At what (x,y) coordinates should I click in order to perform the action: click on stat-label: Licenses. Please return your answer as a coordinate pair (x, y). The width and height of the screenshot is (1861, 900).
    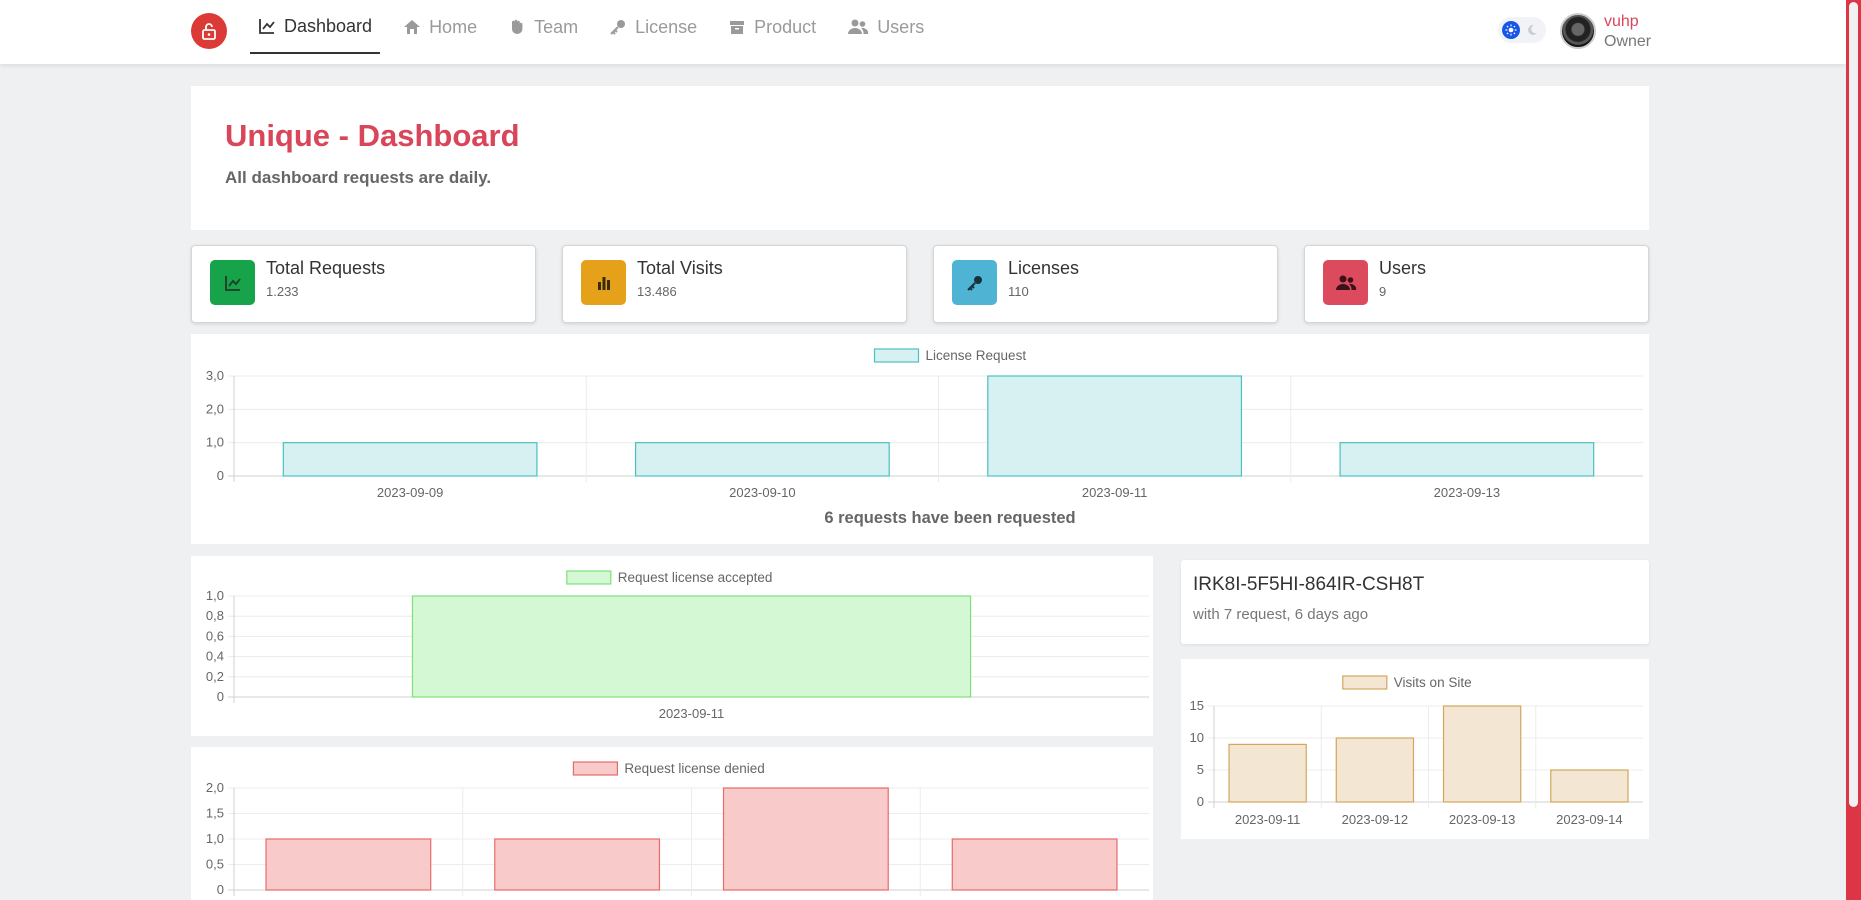
    Looking at the image, I should click on (1044, 268).